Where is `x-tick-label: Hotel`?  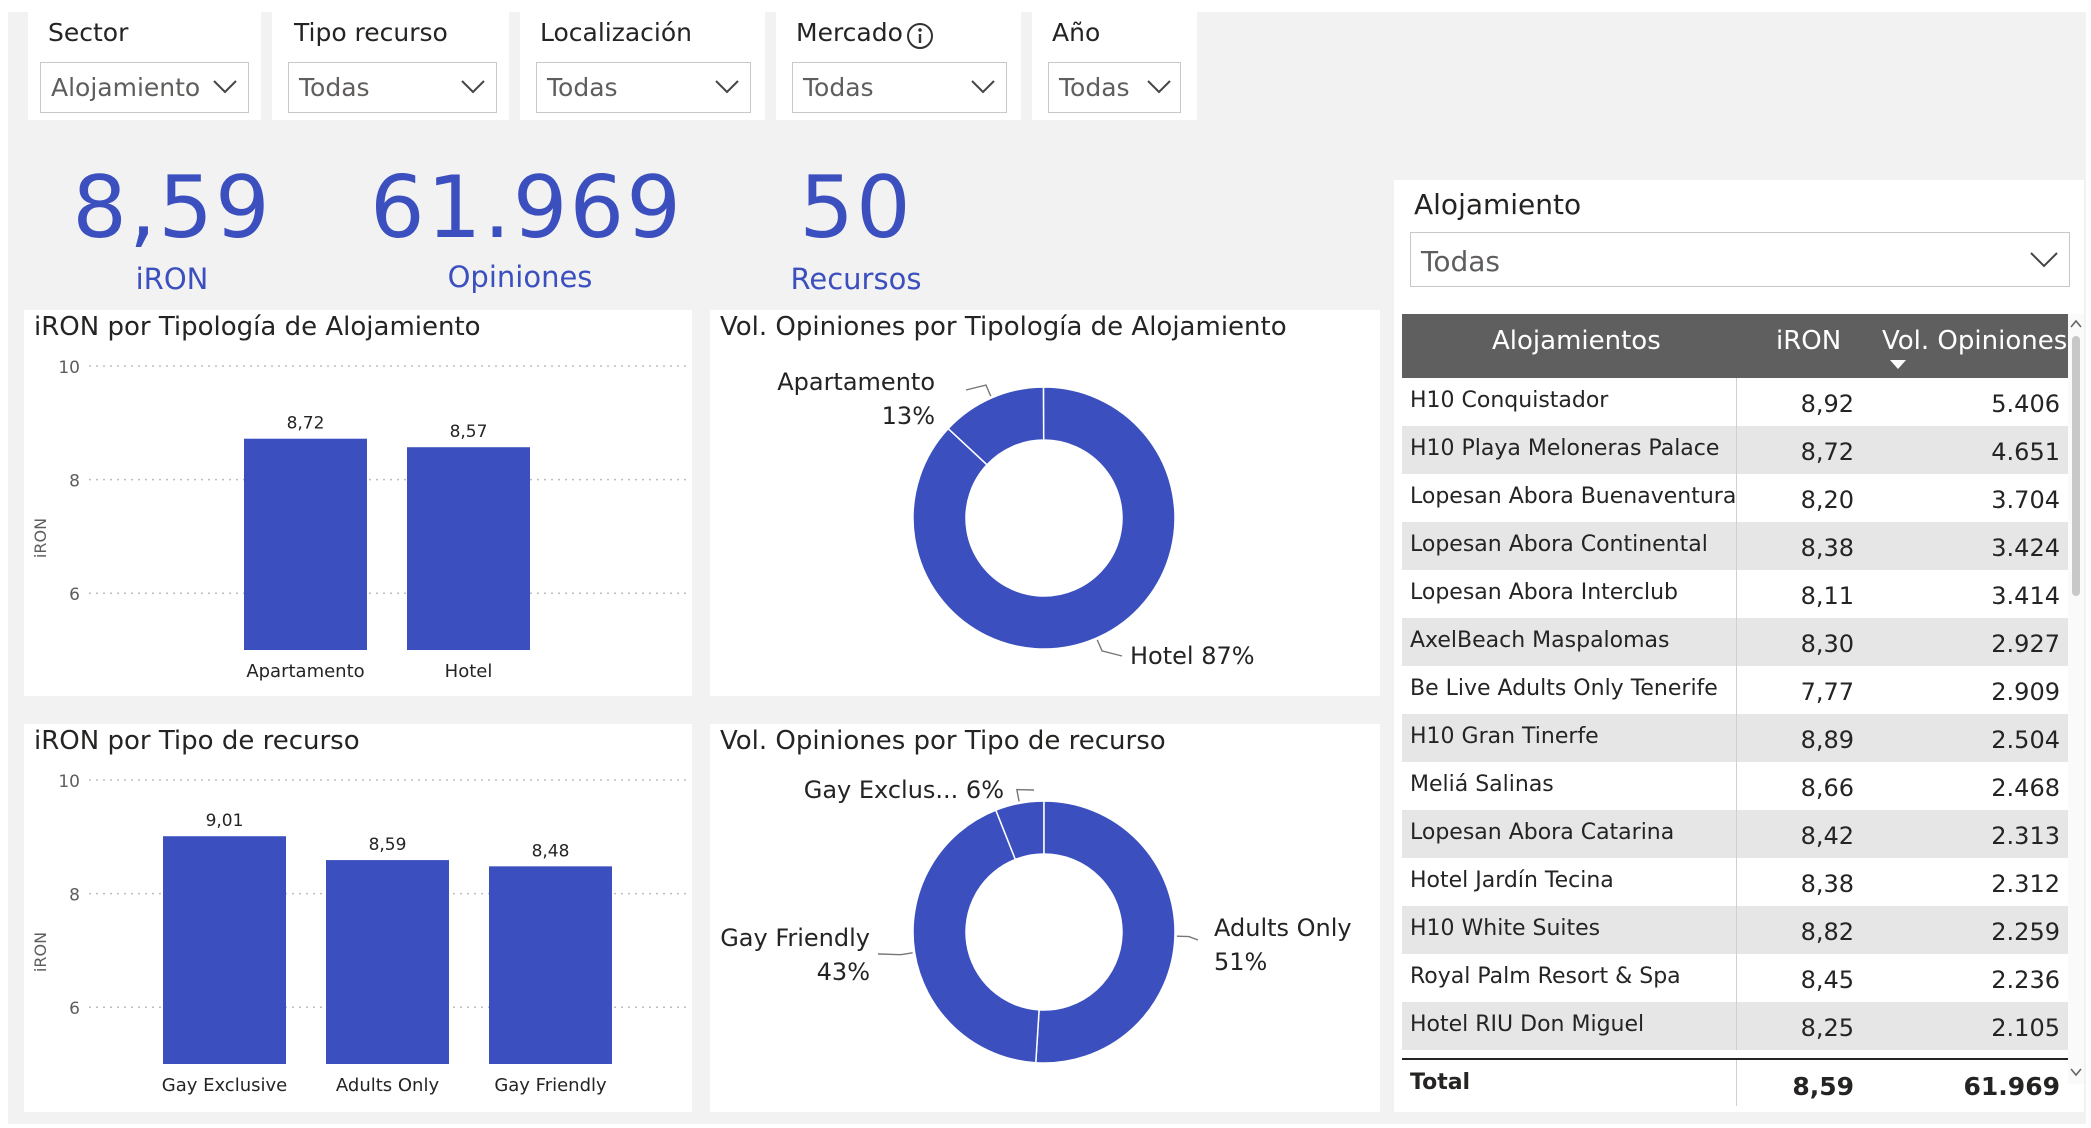
x-tick-label: Hotel is located at coordinates (469, 671).